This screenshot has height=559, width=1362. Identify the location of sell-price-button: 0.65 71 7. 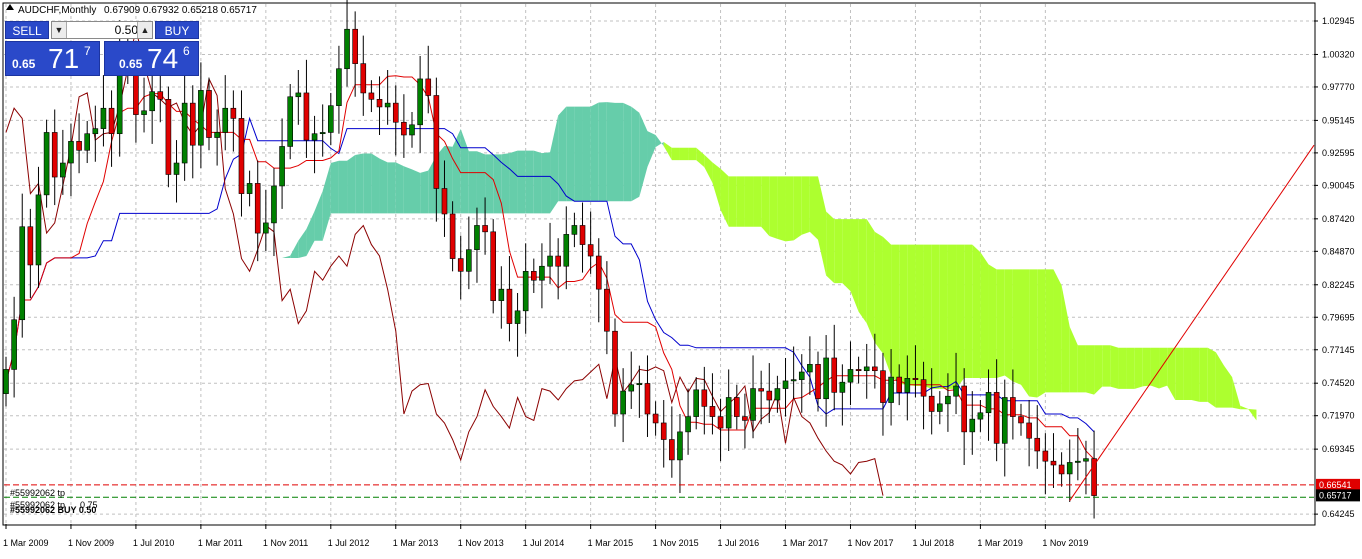
(52, 58).